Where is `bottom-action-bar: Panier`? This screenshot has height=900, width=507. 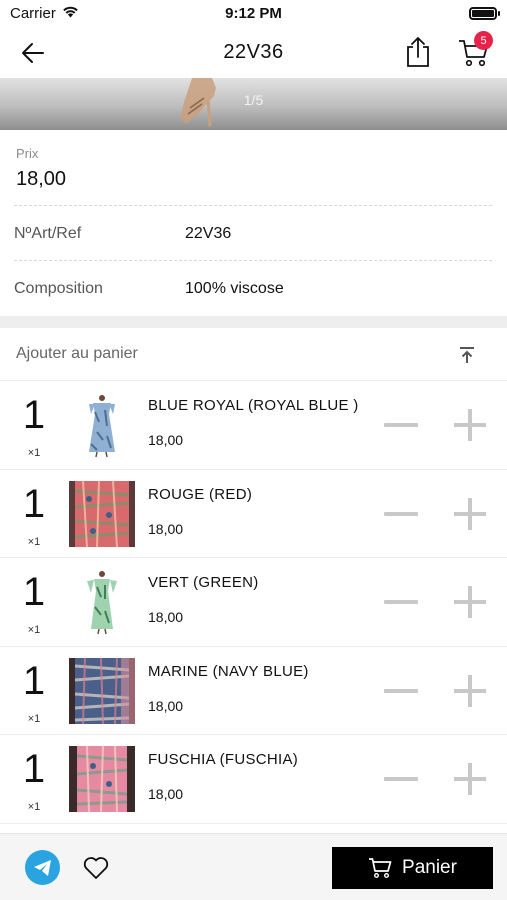 bottom-action-bar: Panier is located at coordinates (253, 866).